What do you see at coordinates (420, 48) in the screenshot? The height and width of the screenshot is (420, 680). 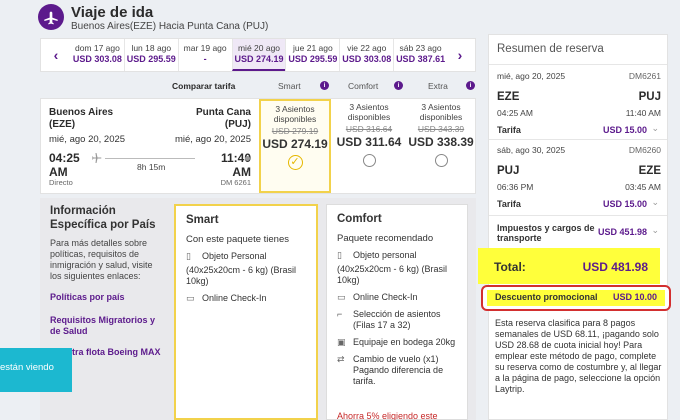 I see `date-label: sáb 23 ago` at bounding box center [420, 48].